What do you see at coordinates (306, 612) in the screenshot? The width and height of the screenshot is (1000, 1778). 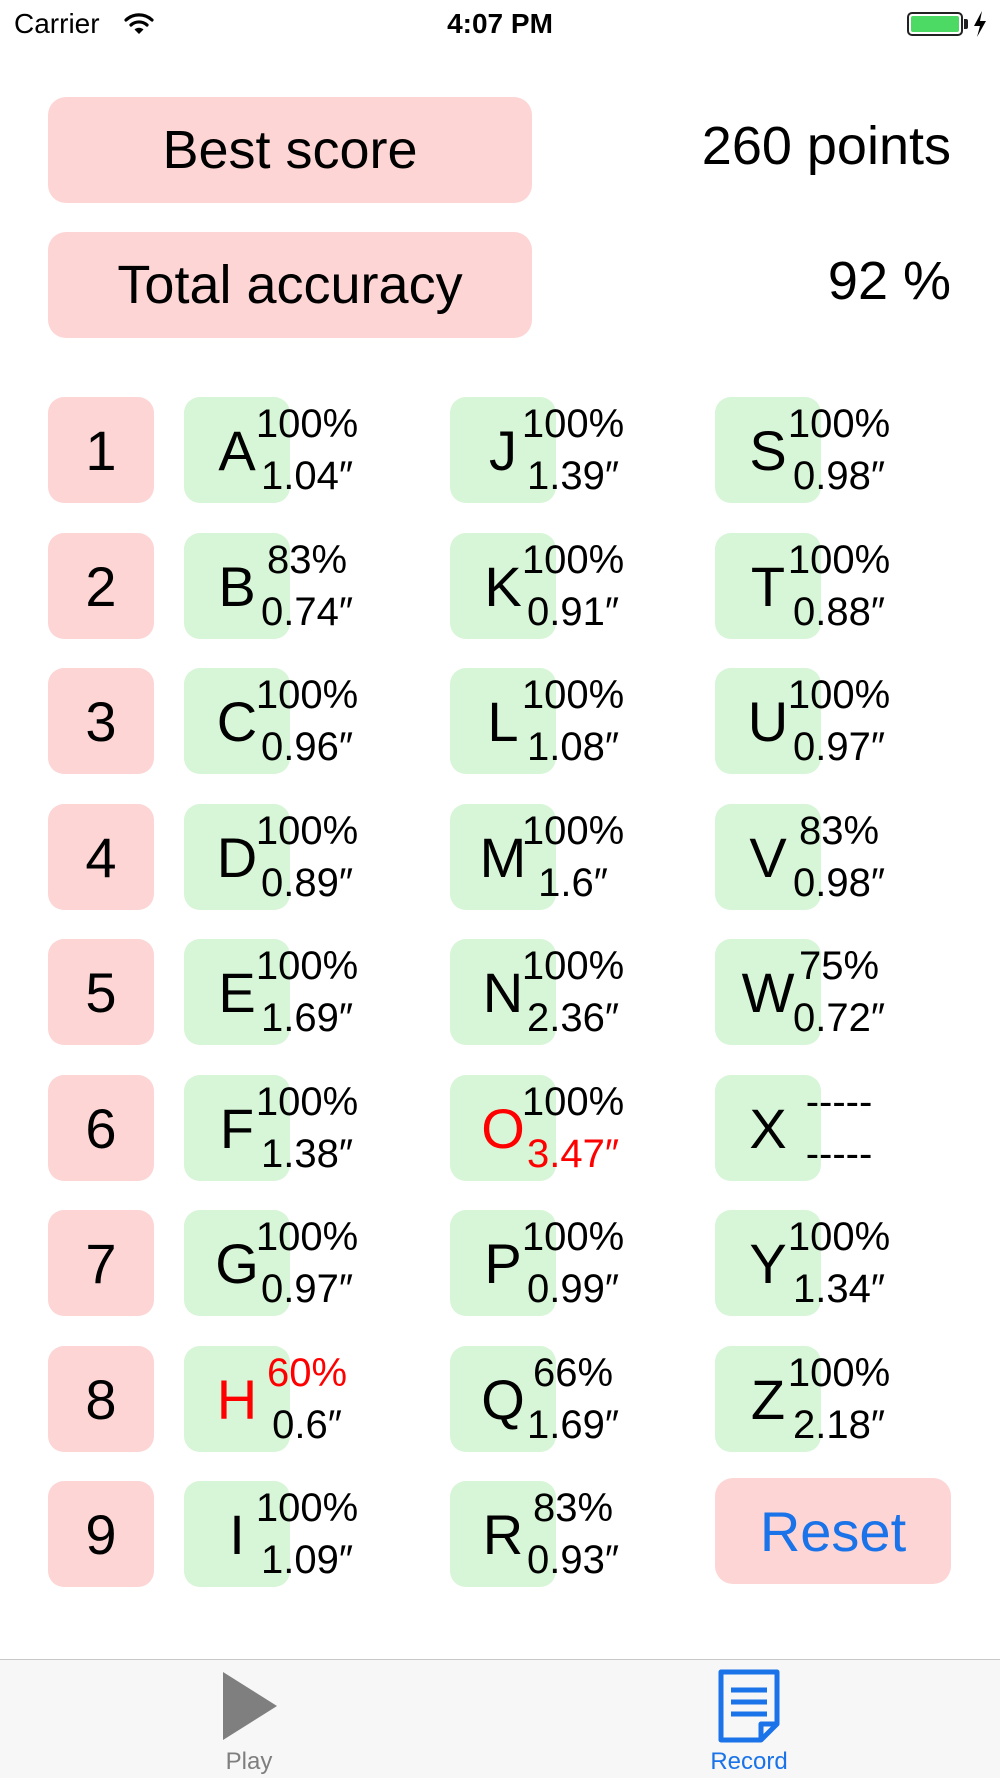 I see `time-value: 0.74″` at bounding box center [306, 612].